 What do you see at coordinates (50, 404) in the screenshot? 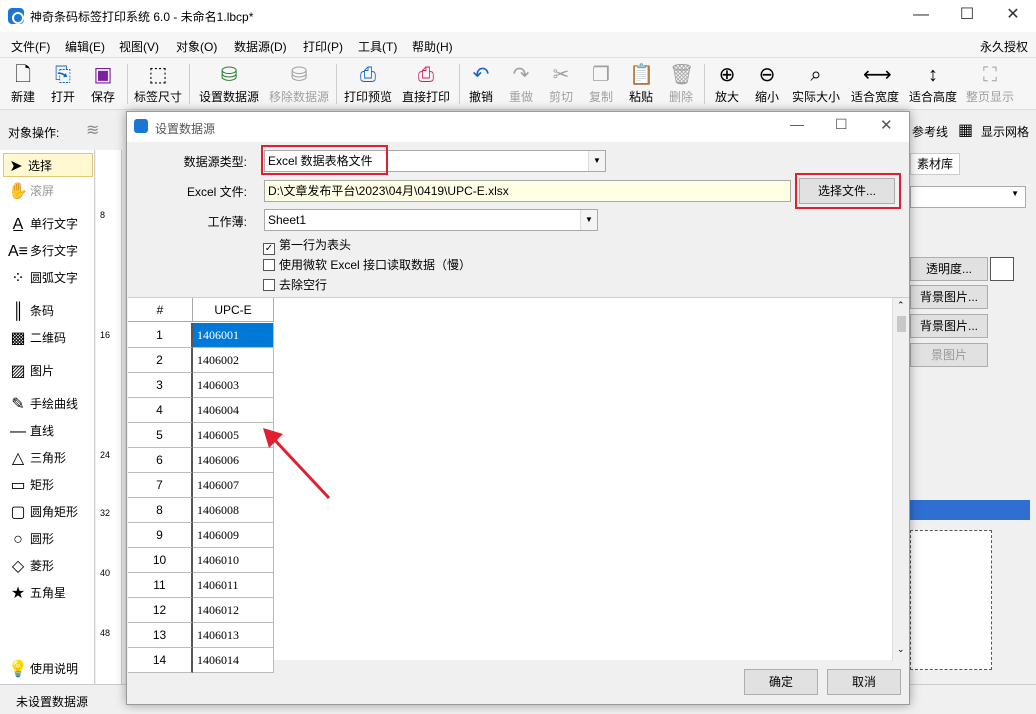
I see `tool-freehand: ✎ 手绘曲线` at bounding box center [50, 404].